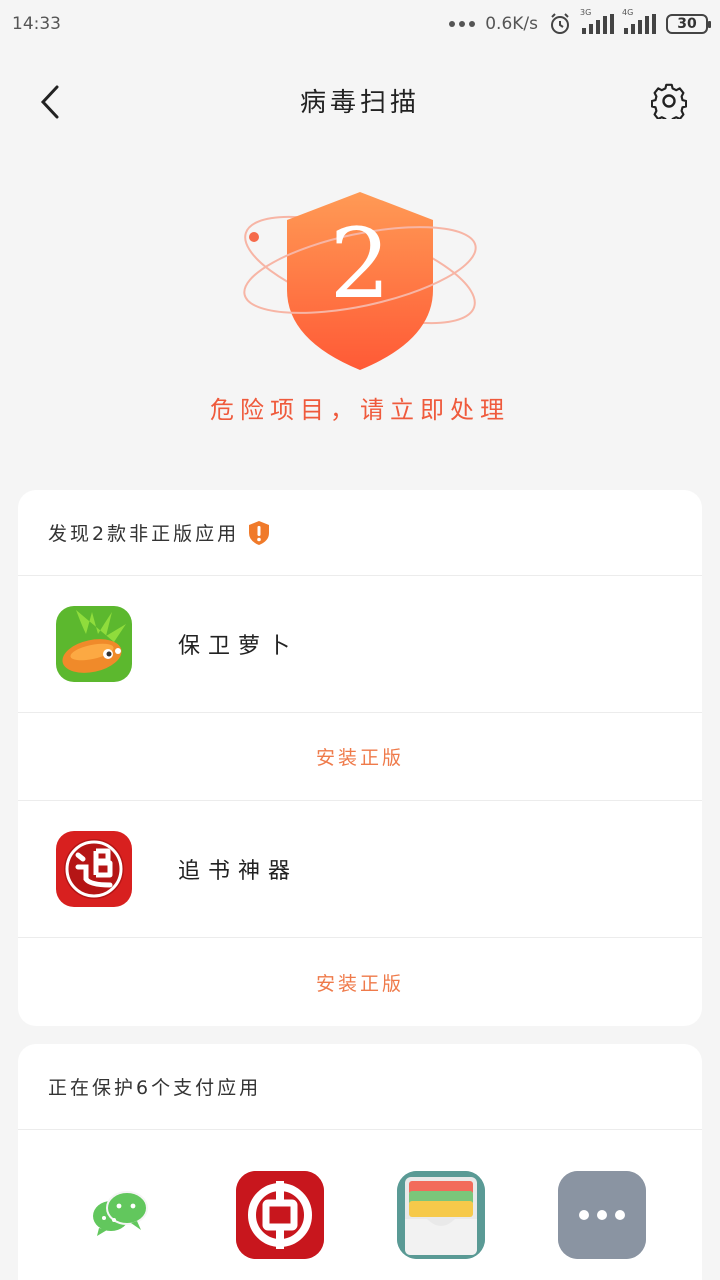  What do you see at coordinates (94, 869) in the screenshot?
I see `zhuishu-app-icon` at bounding box center [94, 869].